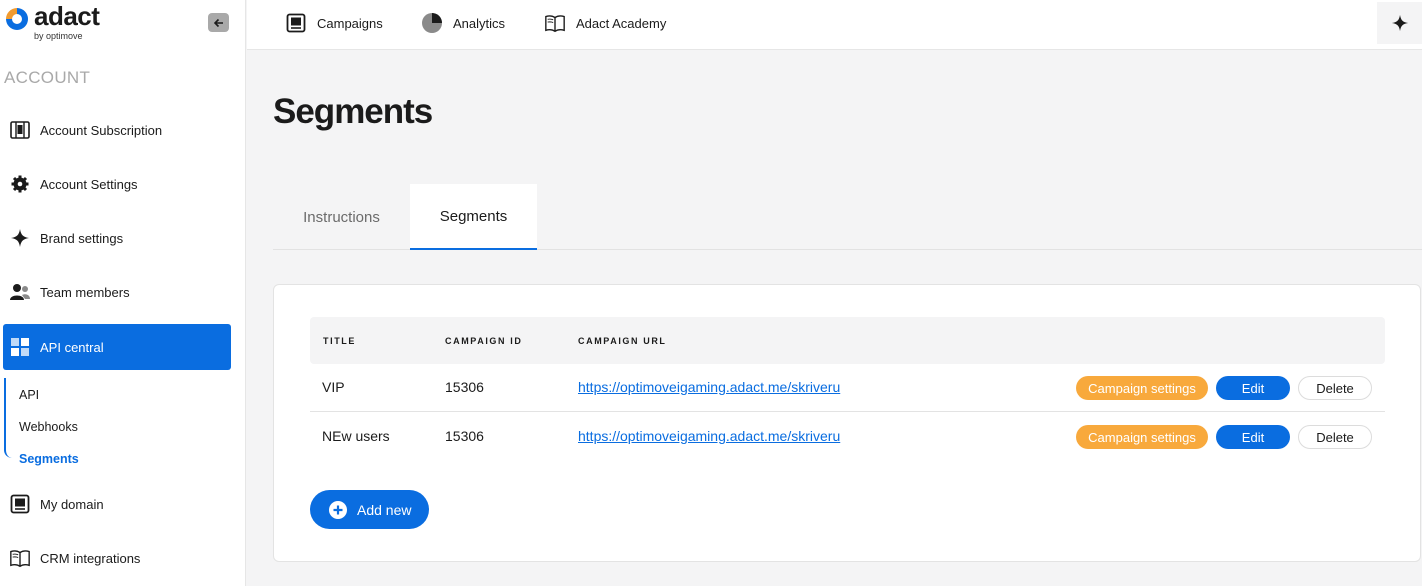 The width and height of the screenshot is (1422, 586). I want to click on ai-assistant-button, so click(1399, 23).